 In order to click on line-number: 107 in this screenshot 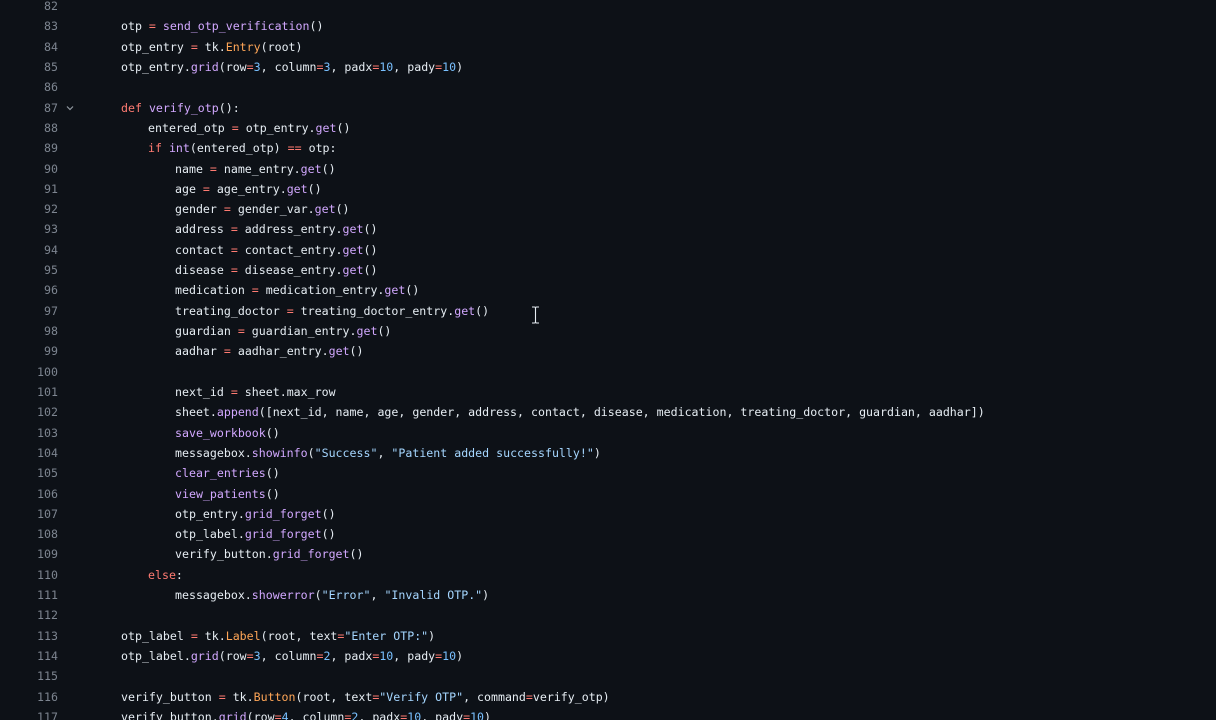, I will do `click(47, 513)`.